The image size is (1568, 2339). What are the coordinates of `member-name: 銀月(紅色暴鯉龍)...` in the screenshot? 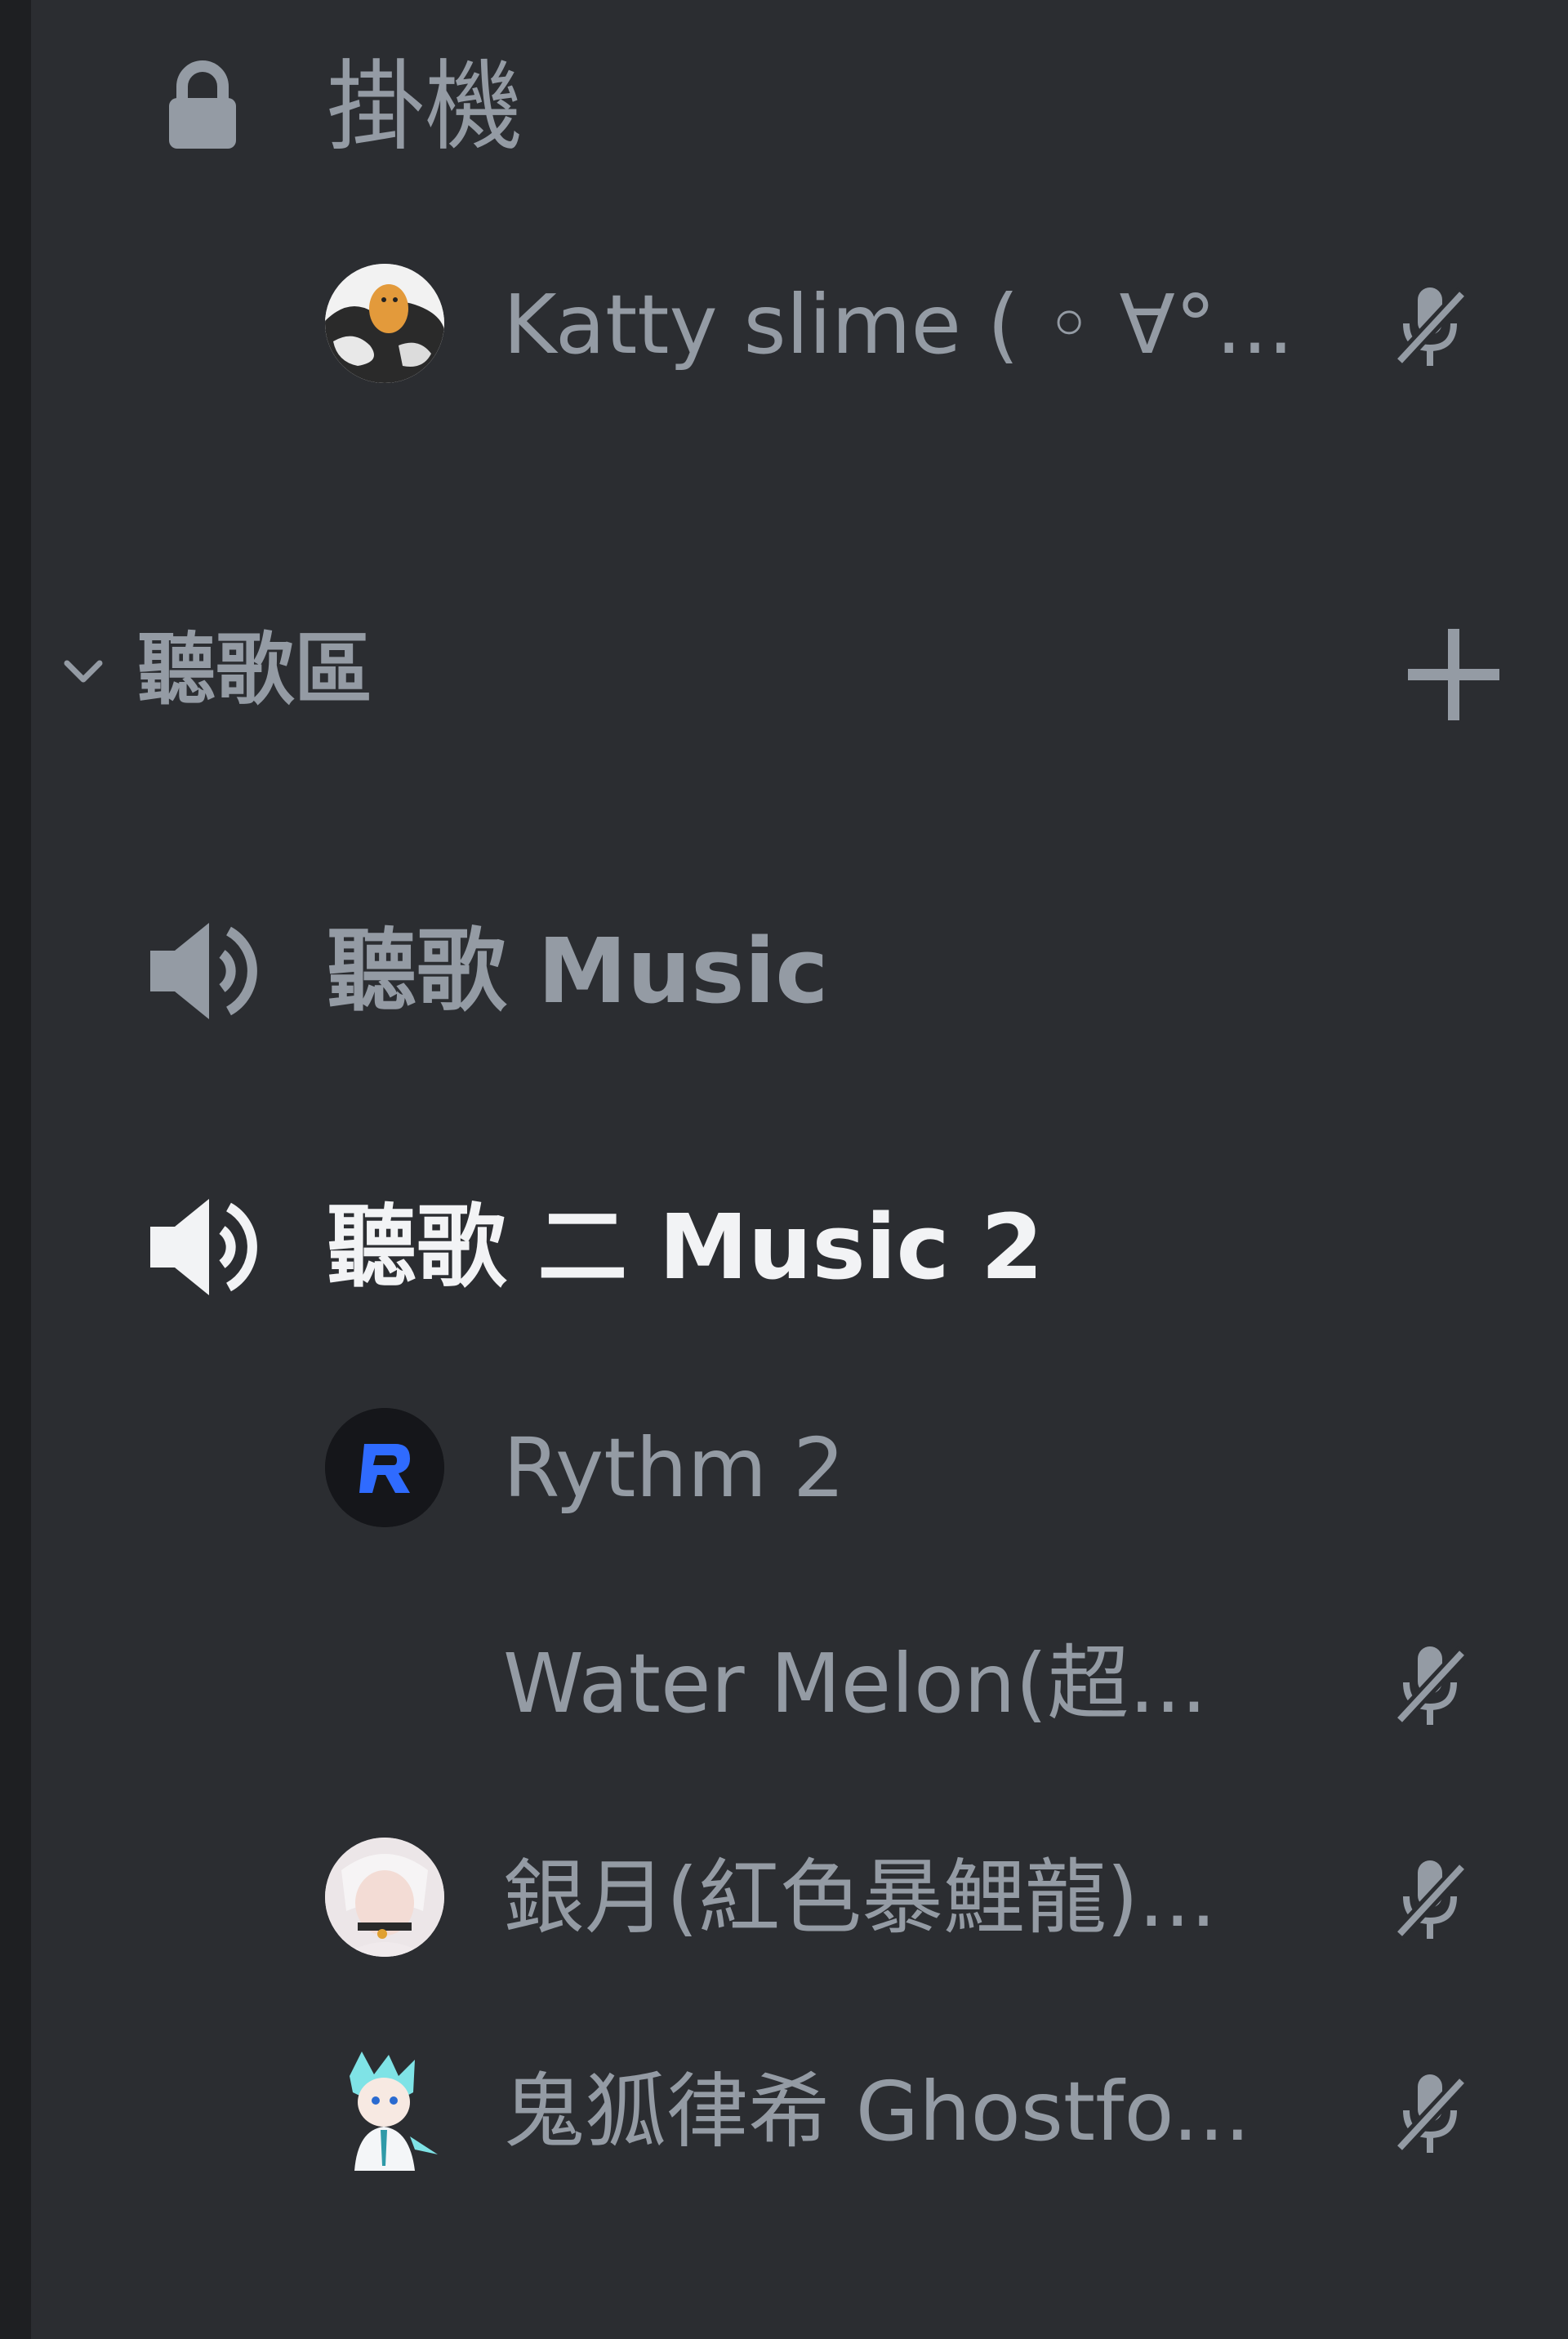 It's located at (860, 1897).